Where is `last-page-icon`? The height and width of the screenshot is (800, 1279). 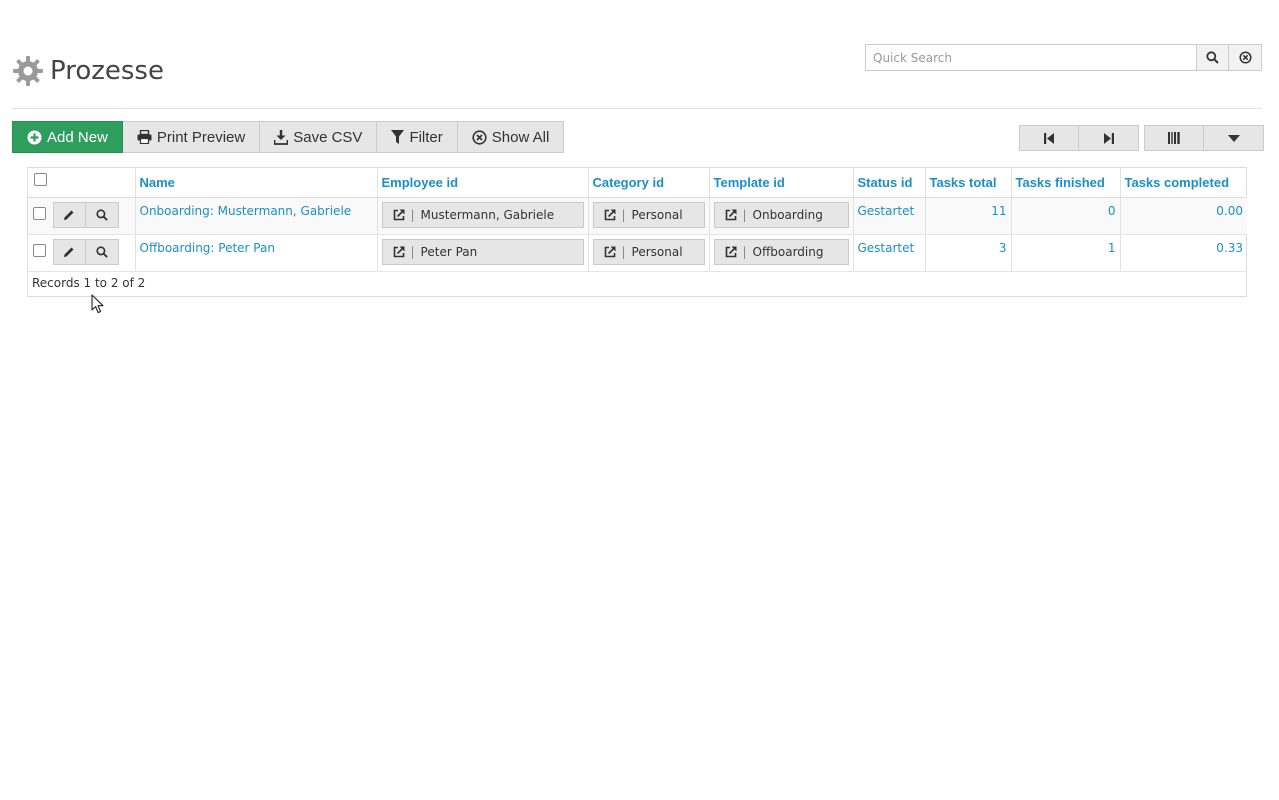
last-page-icon is located at coordinates (1108, 138).